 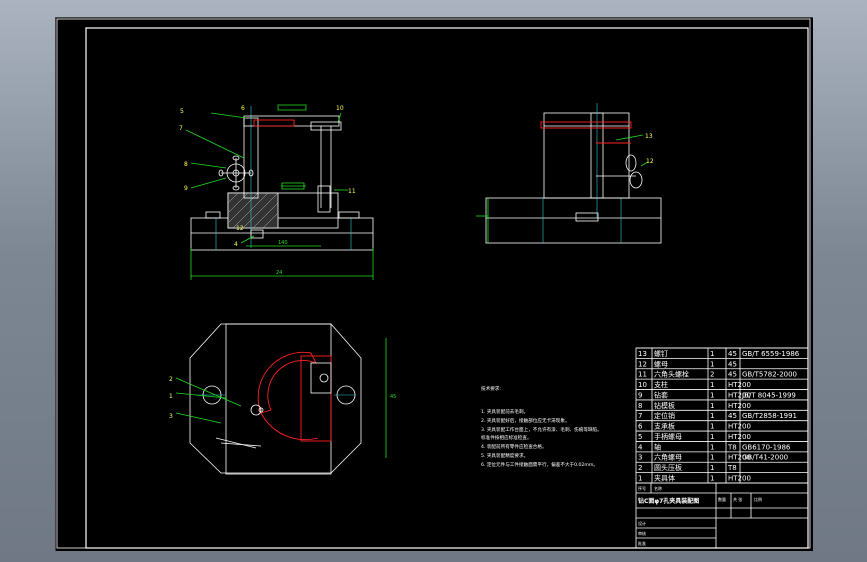 What do you see at coordinates (664, 478) in the screenshot?
I see `bom-cell-name: 夹具体` at bounding box center [664, 478].